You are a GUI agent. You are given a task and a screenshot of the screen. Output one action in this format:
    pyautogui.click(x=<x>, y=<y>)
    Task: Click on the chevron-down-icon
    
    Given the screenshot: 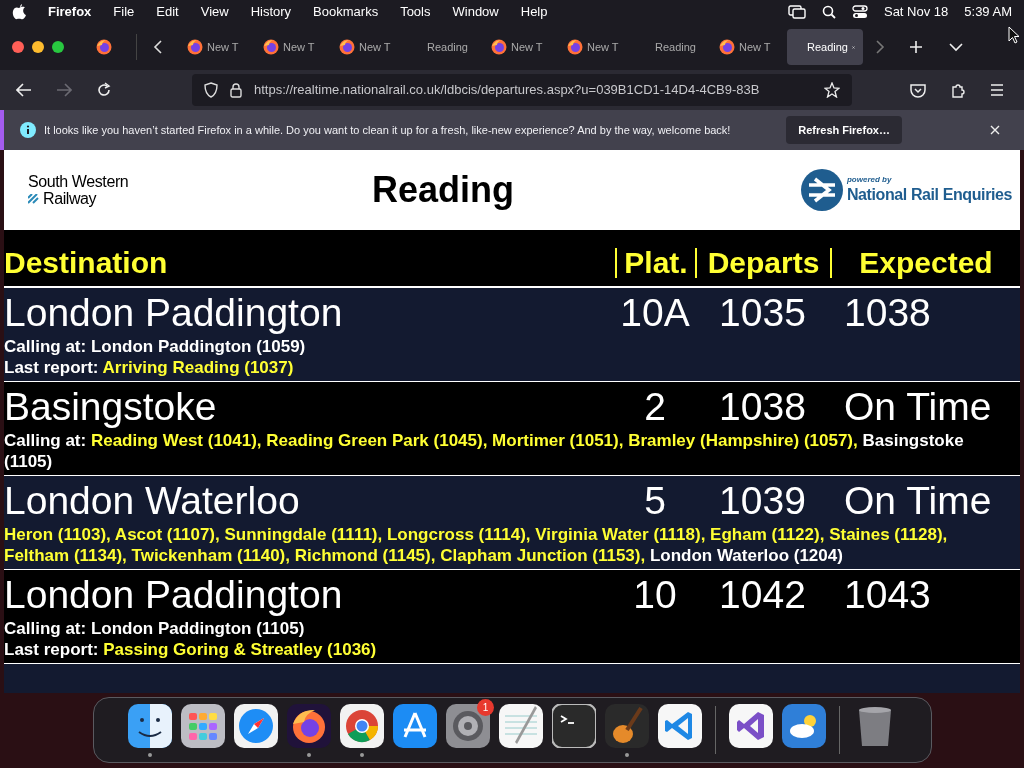 What is the action you would take?
    pyautogui.click(x=956, y=47)
    